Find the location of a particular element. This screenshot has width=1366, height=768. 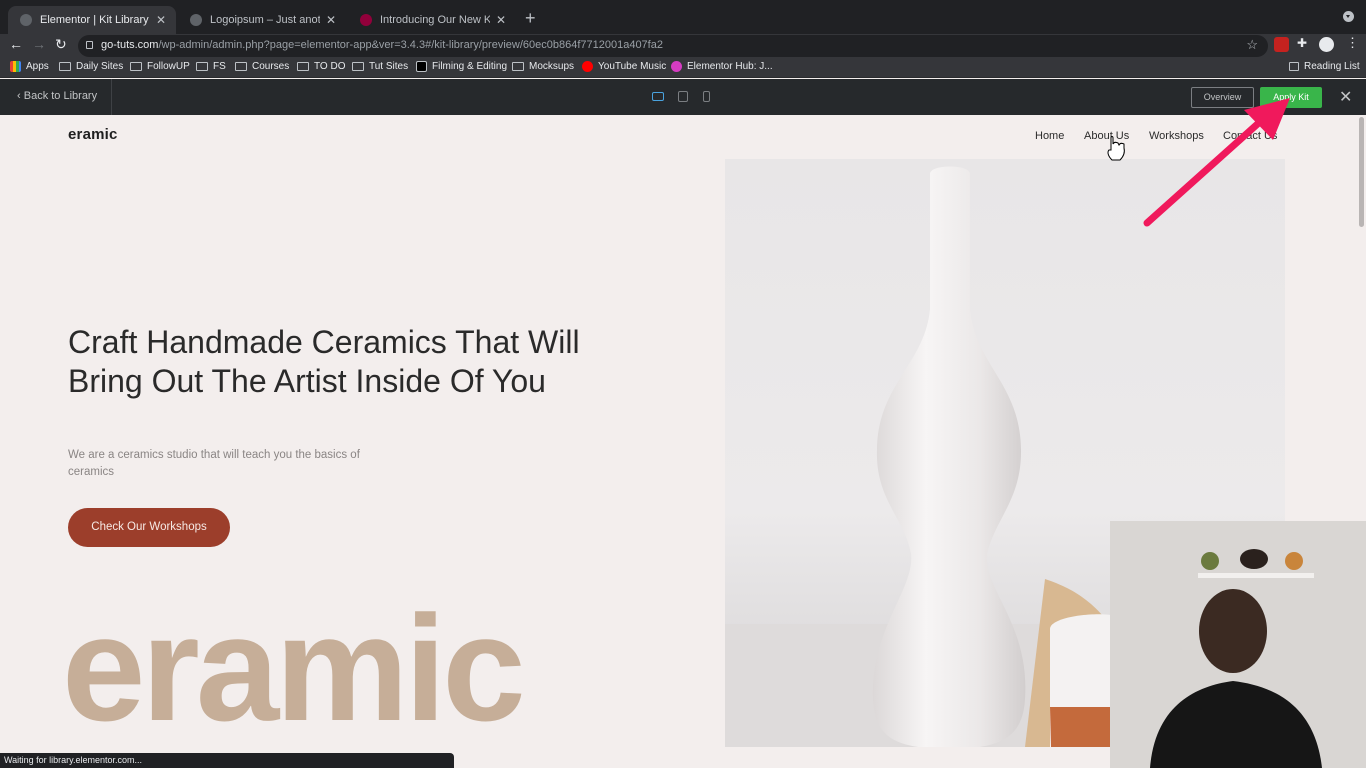

close-icon: ✕ is located at coordinates (1345, 97).